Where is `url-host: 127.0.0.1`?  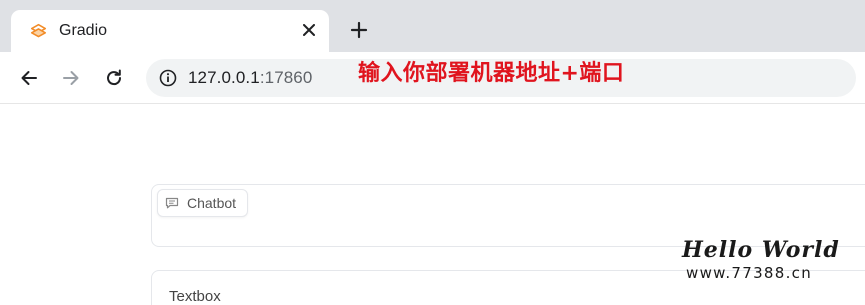 url-host: 127.0.0.1 is located at coordinates (224, 77).